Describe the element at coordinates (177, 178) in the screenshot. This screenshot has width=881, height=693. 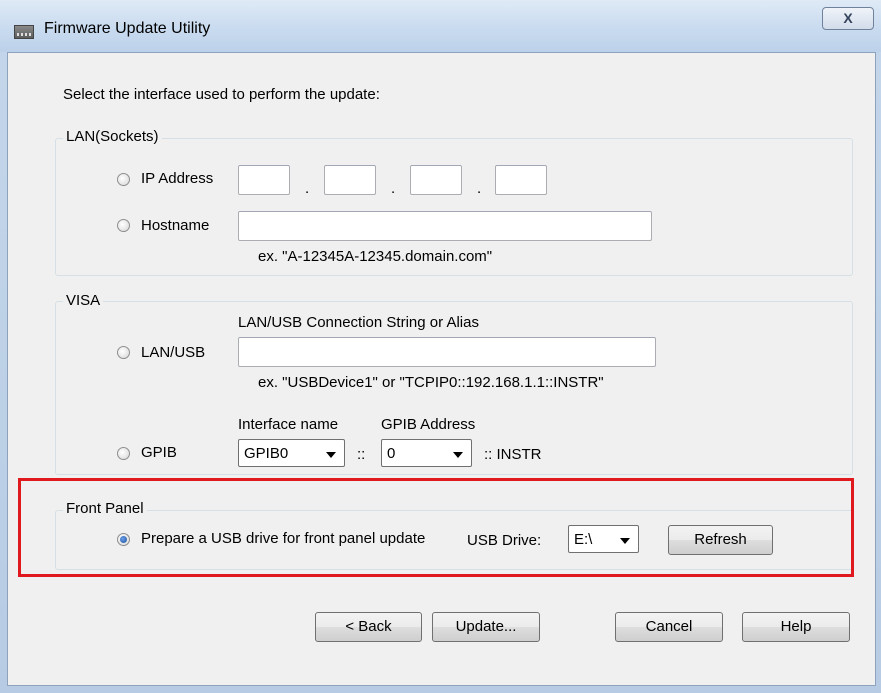
I see `ip-address-label: IP Address` at that location.